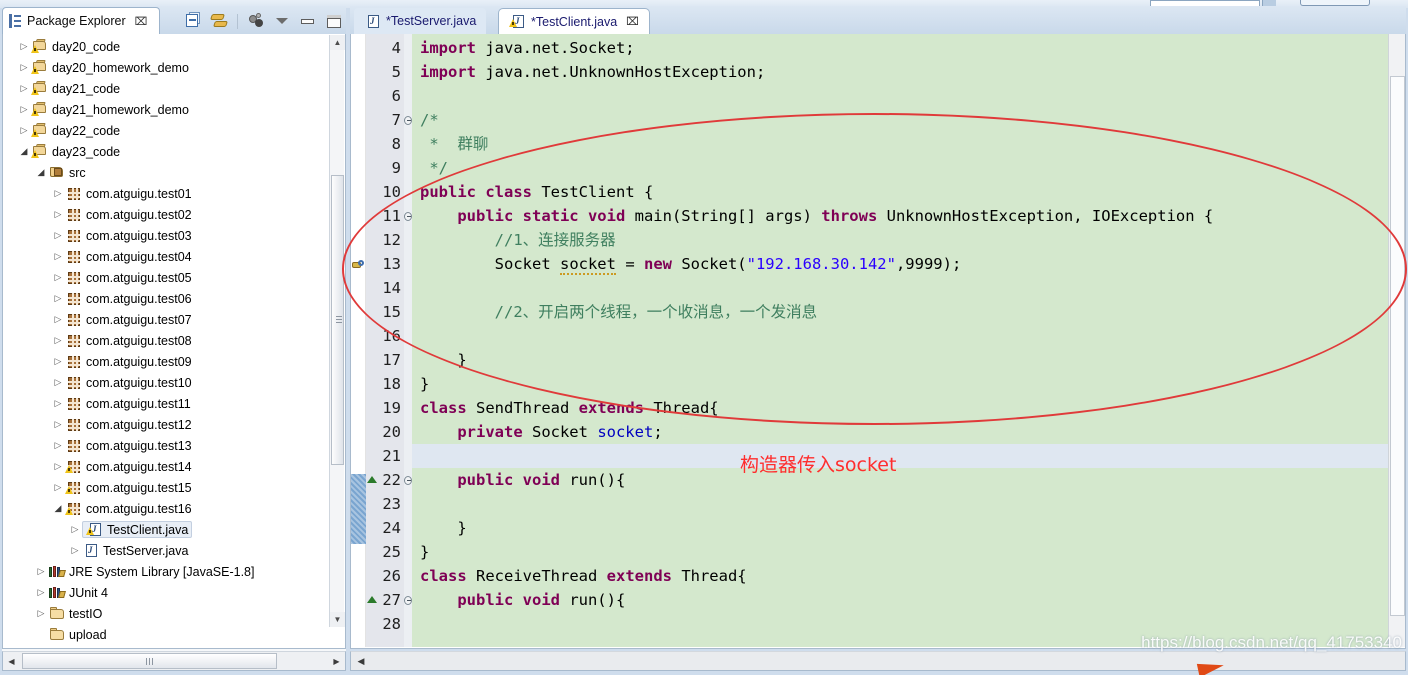 The image size is (1408, 675). I want to click on tree-item: testIO, so click(168, 613).